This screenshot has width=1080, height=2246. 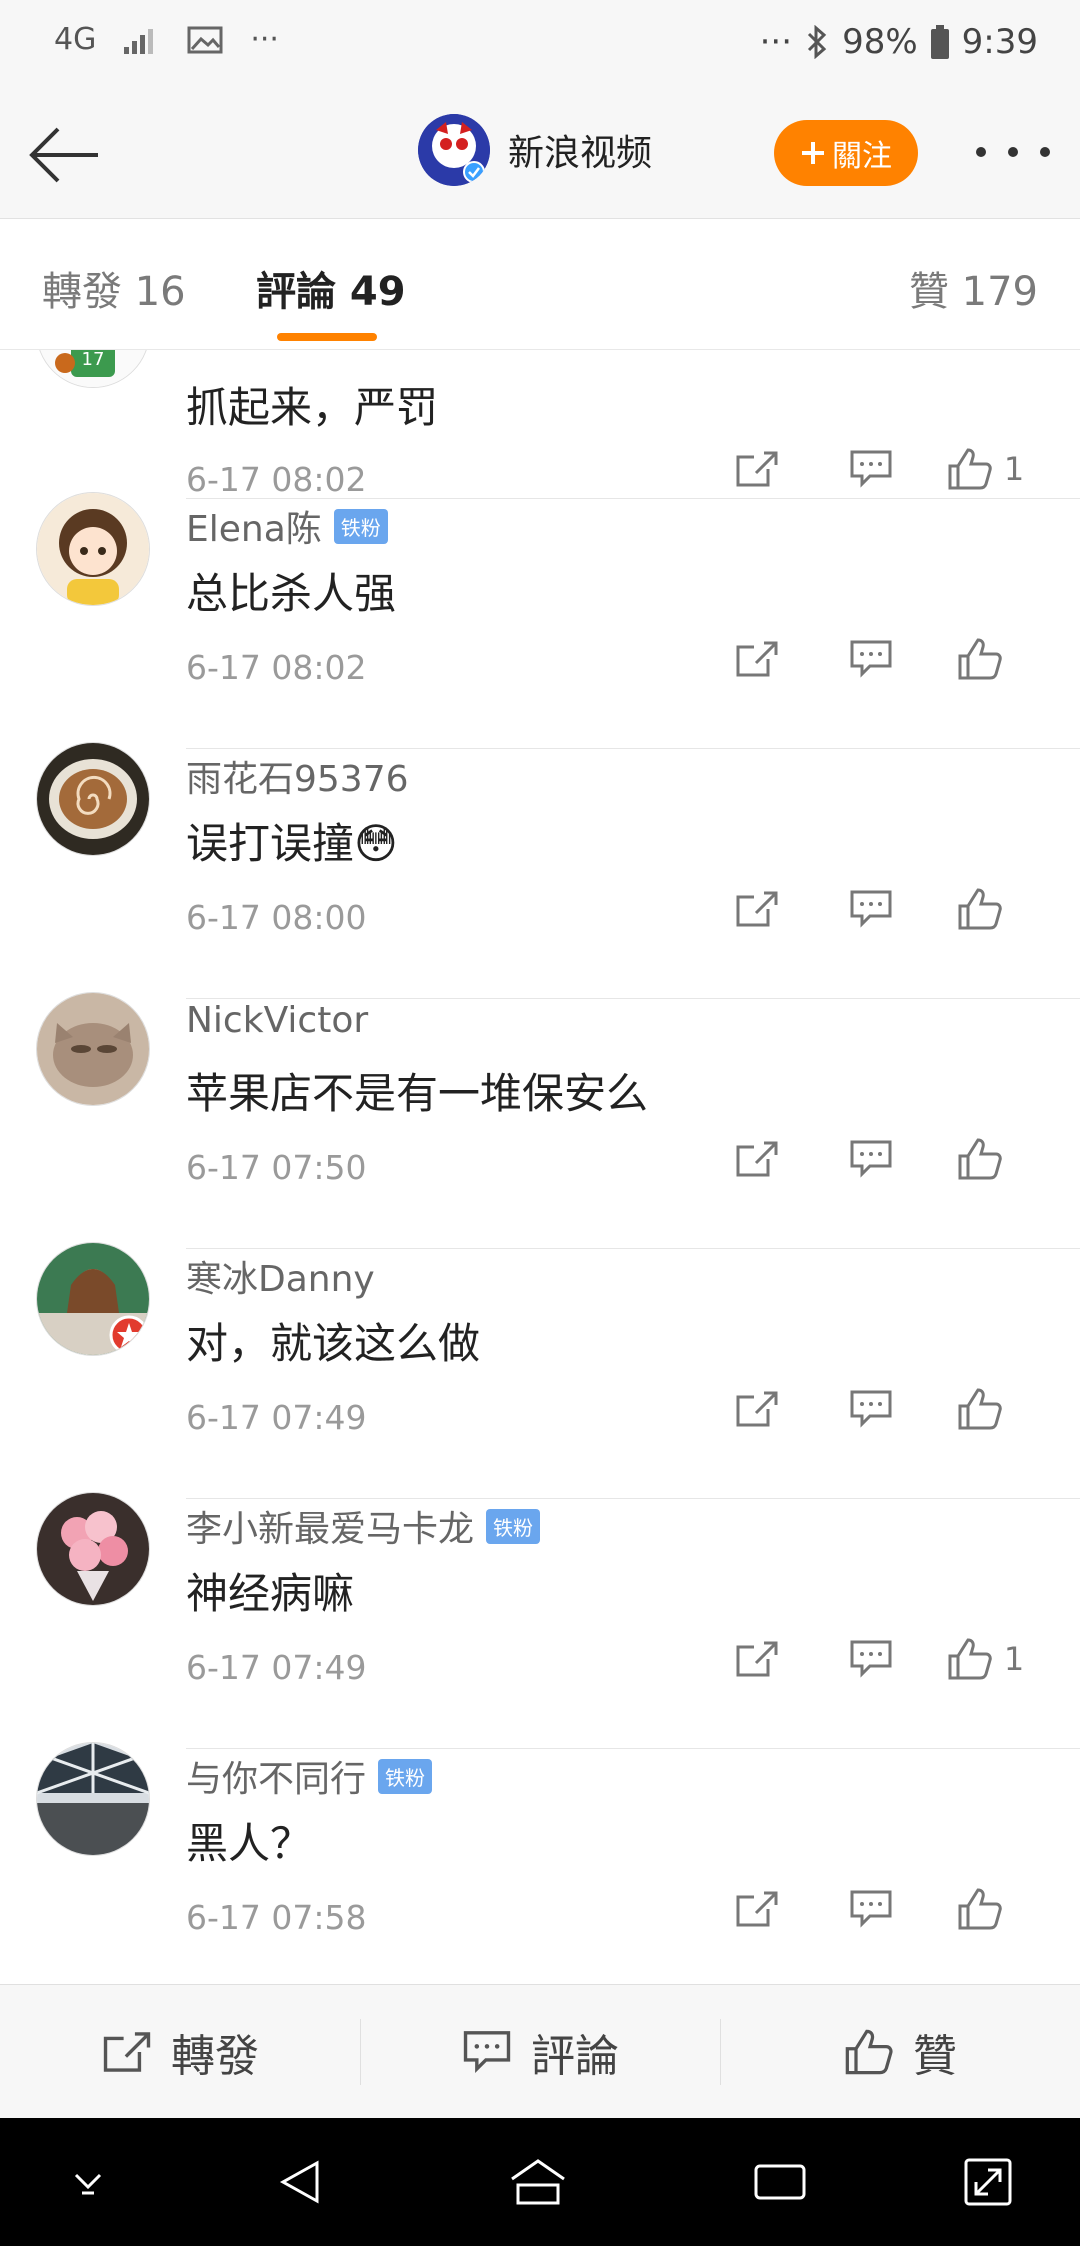 I want to click on like-action-label: 贊, so click(x=935, y=2056).